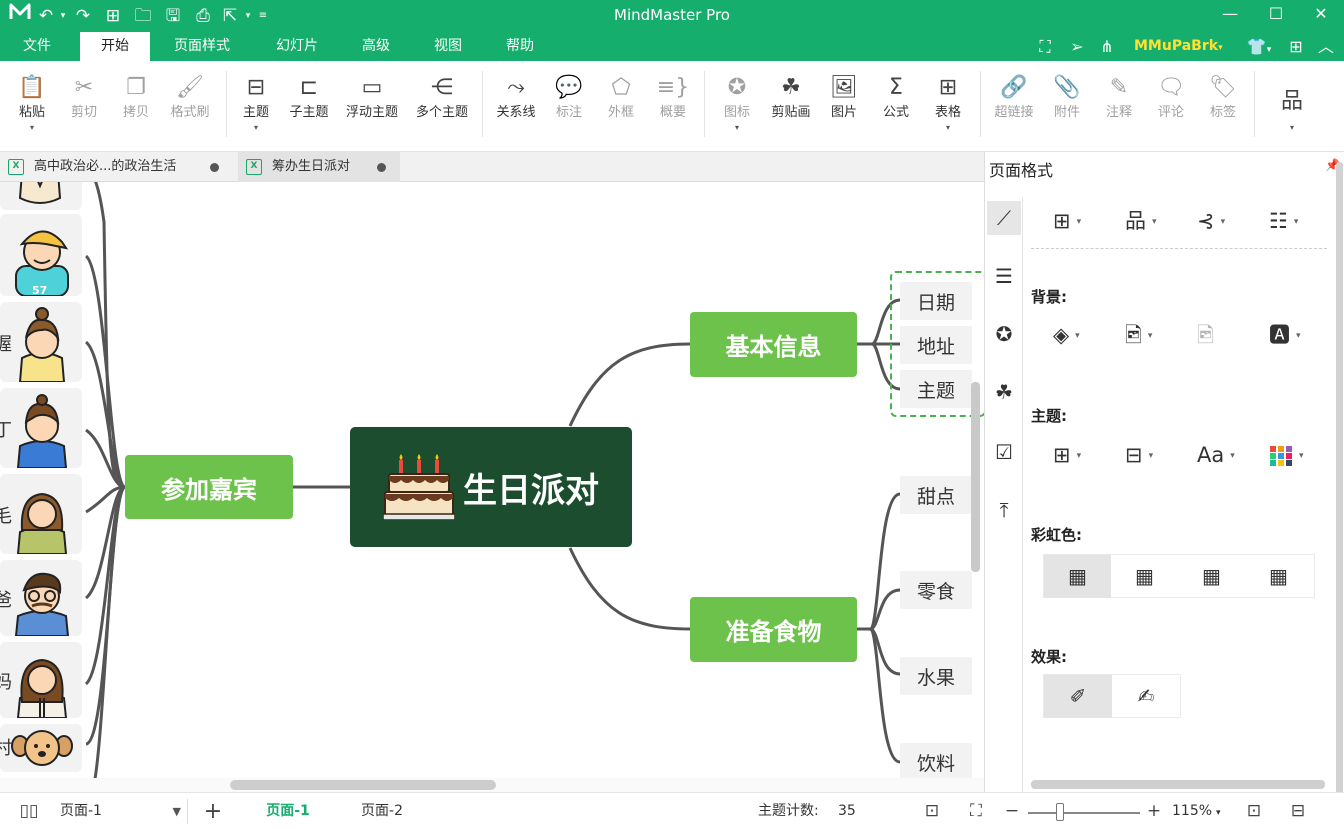 Image resolution: width=1344 pixels, height=829 pixels. Describe the element at coordinates (1278, 576) in the screenshot. I see `rainbow-option-4: ▦` at that location.